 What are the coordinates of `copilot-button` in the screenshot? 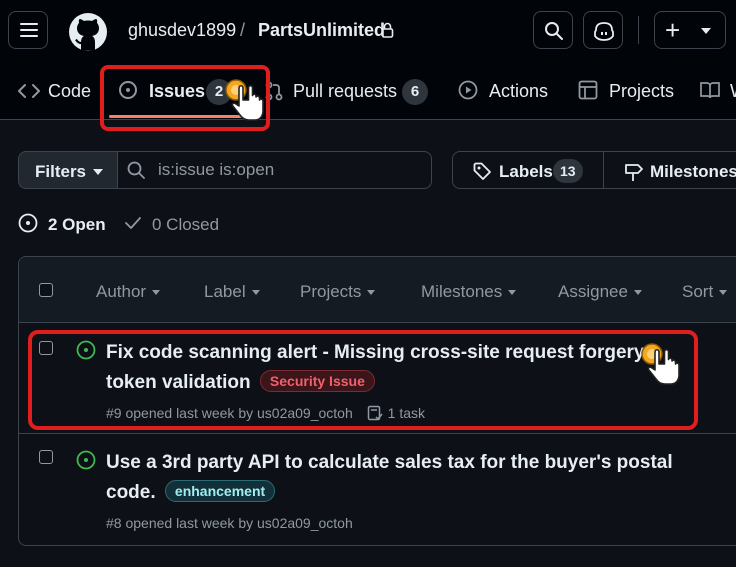 It's located at (603, 30).